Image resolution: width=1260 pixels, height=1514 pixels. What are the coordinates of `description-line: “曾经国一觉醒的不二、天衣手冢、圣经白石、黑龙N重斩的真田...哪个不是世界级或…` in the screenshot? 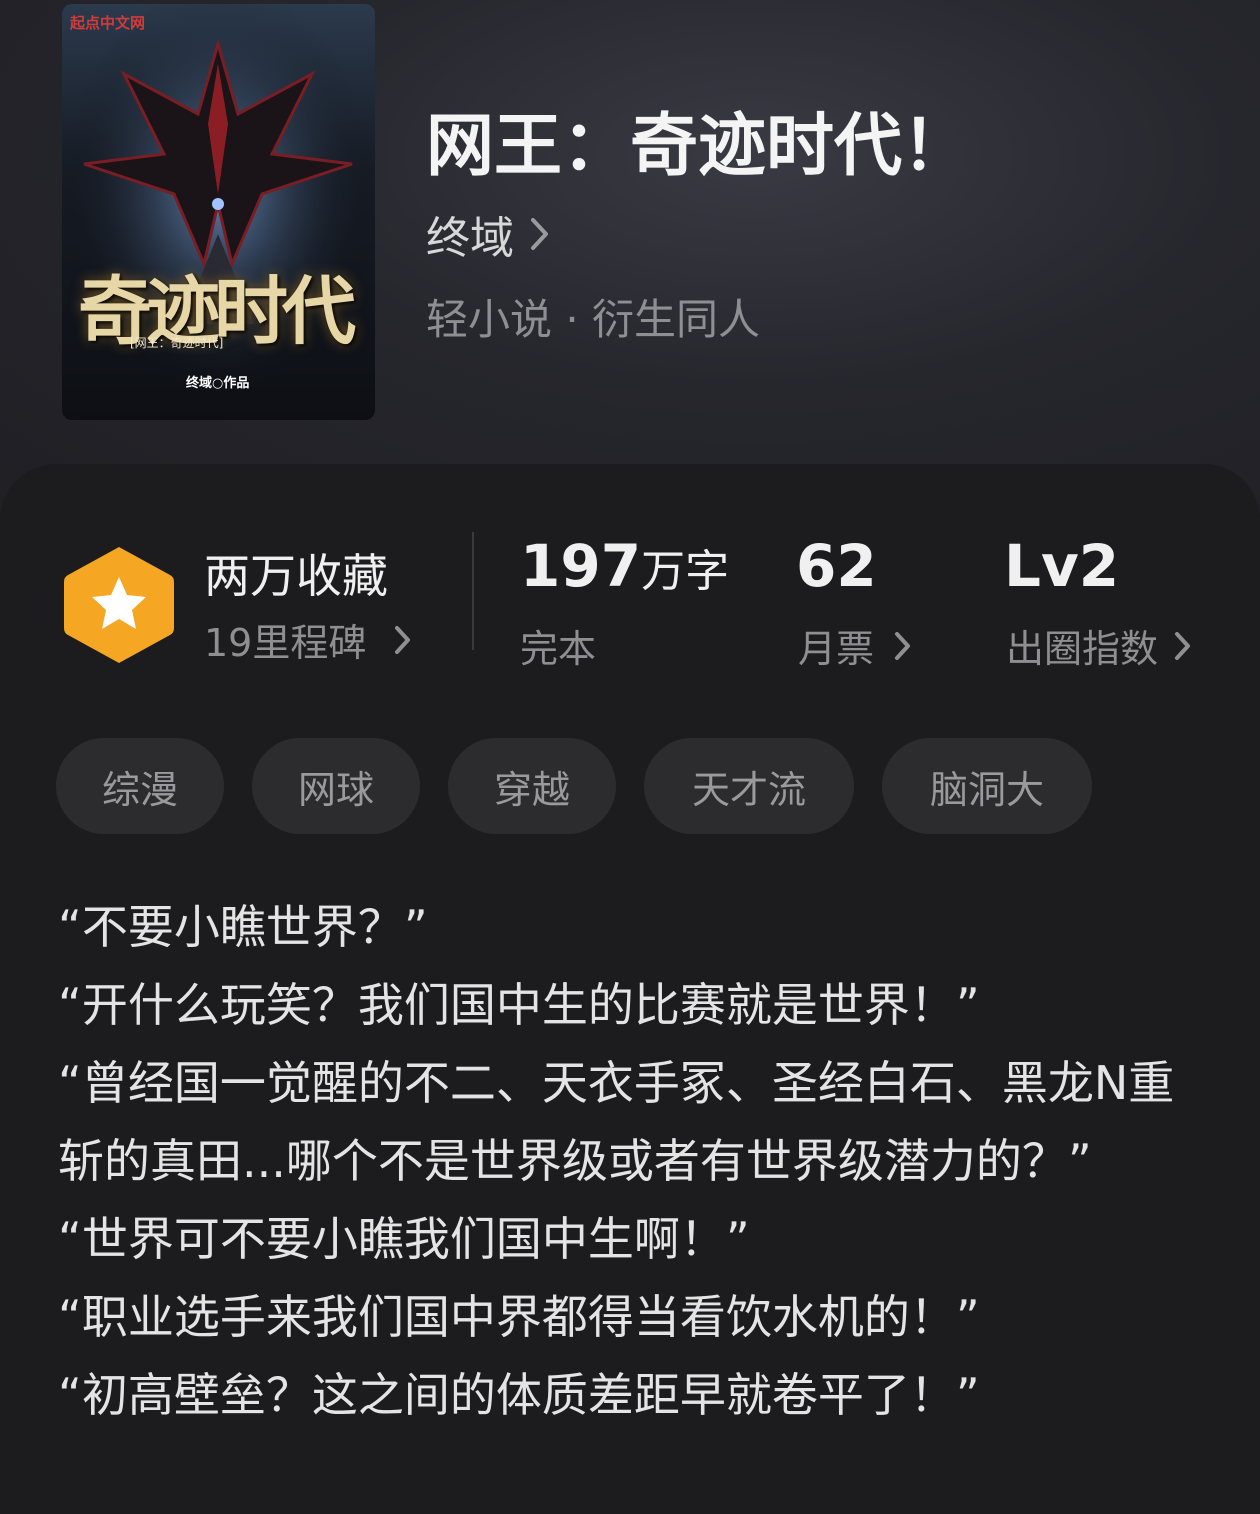 It's located at (616, 1122).